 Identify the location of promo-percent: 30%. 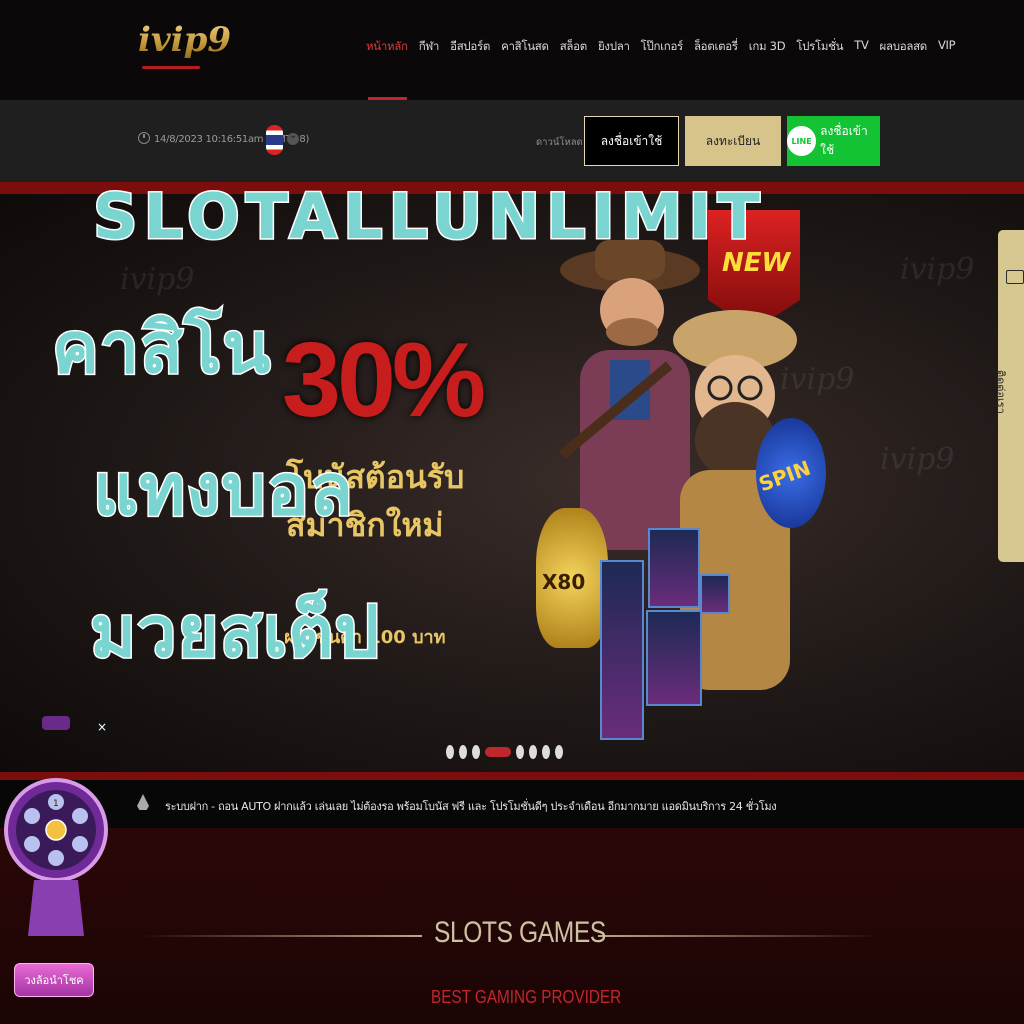
(384, 380).